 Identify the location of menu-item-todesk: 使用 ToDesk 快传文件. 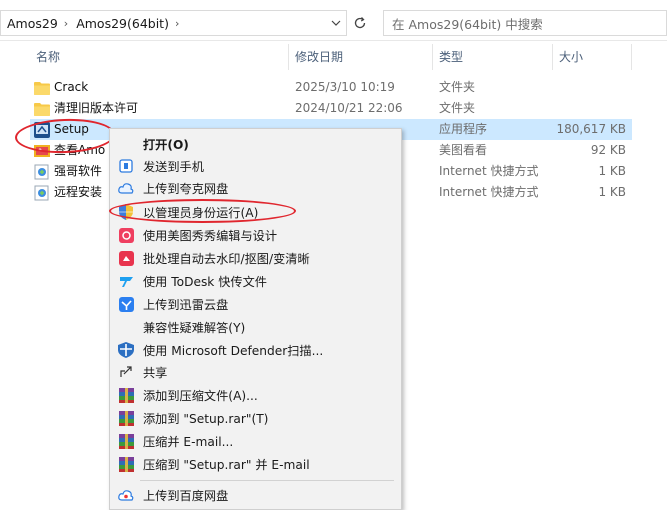
(255, 281).